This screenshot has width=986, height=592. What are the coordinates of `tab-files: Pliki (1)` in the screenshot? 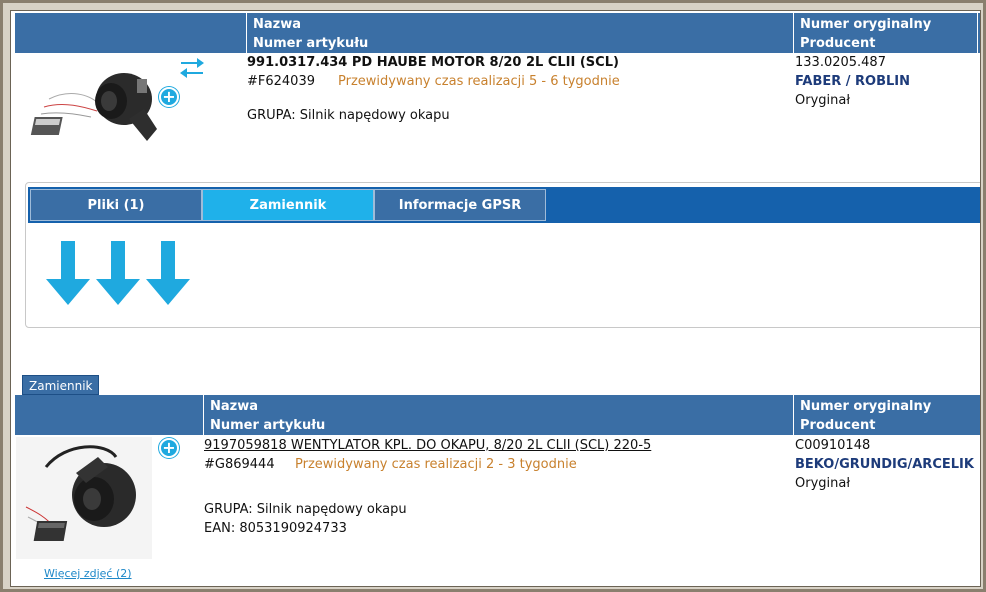 It's located at (116, 205).